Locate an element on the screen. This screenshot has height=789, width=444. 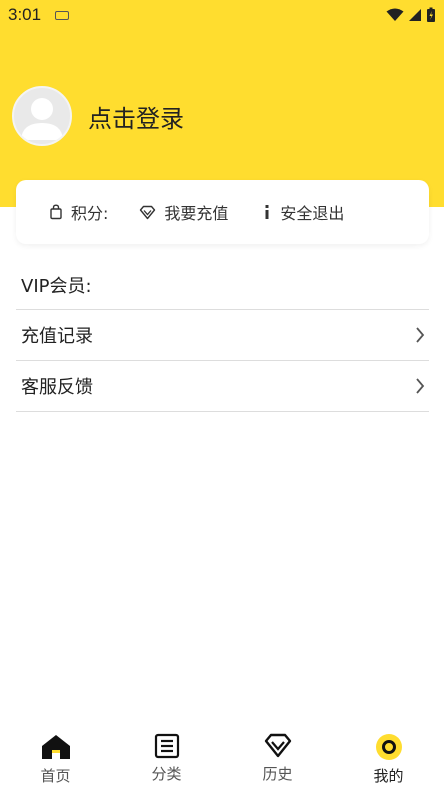
diamond-icon is located at coordinates (277, 745).